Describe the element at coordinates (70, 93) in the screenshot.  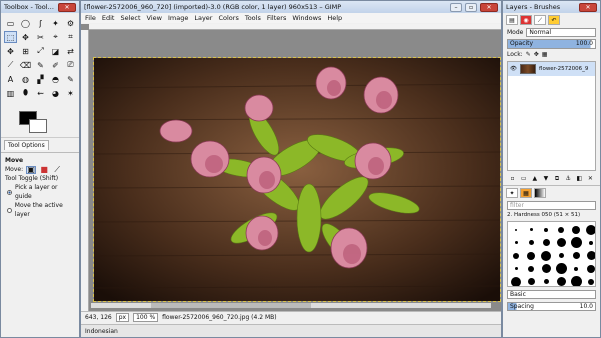
I see `tool-icon: ✶` at that location.